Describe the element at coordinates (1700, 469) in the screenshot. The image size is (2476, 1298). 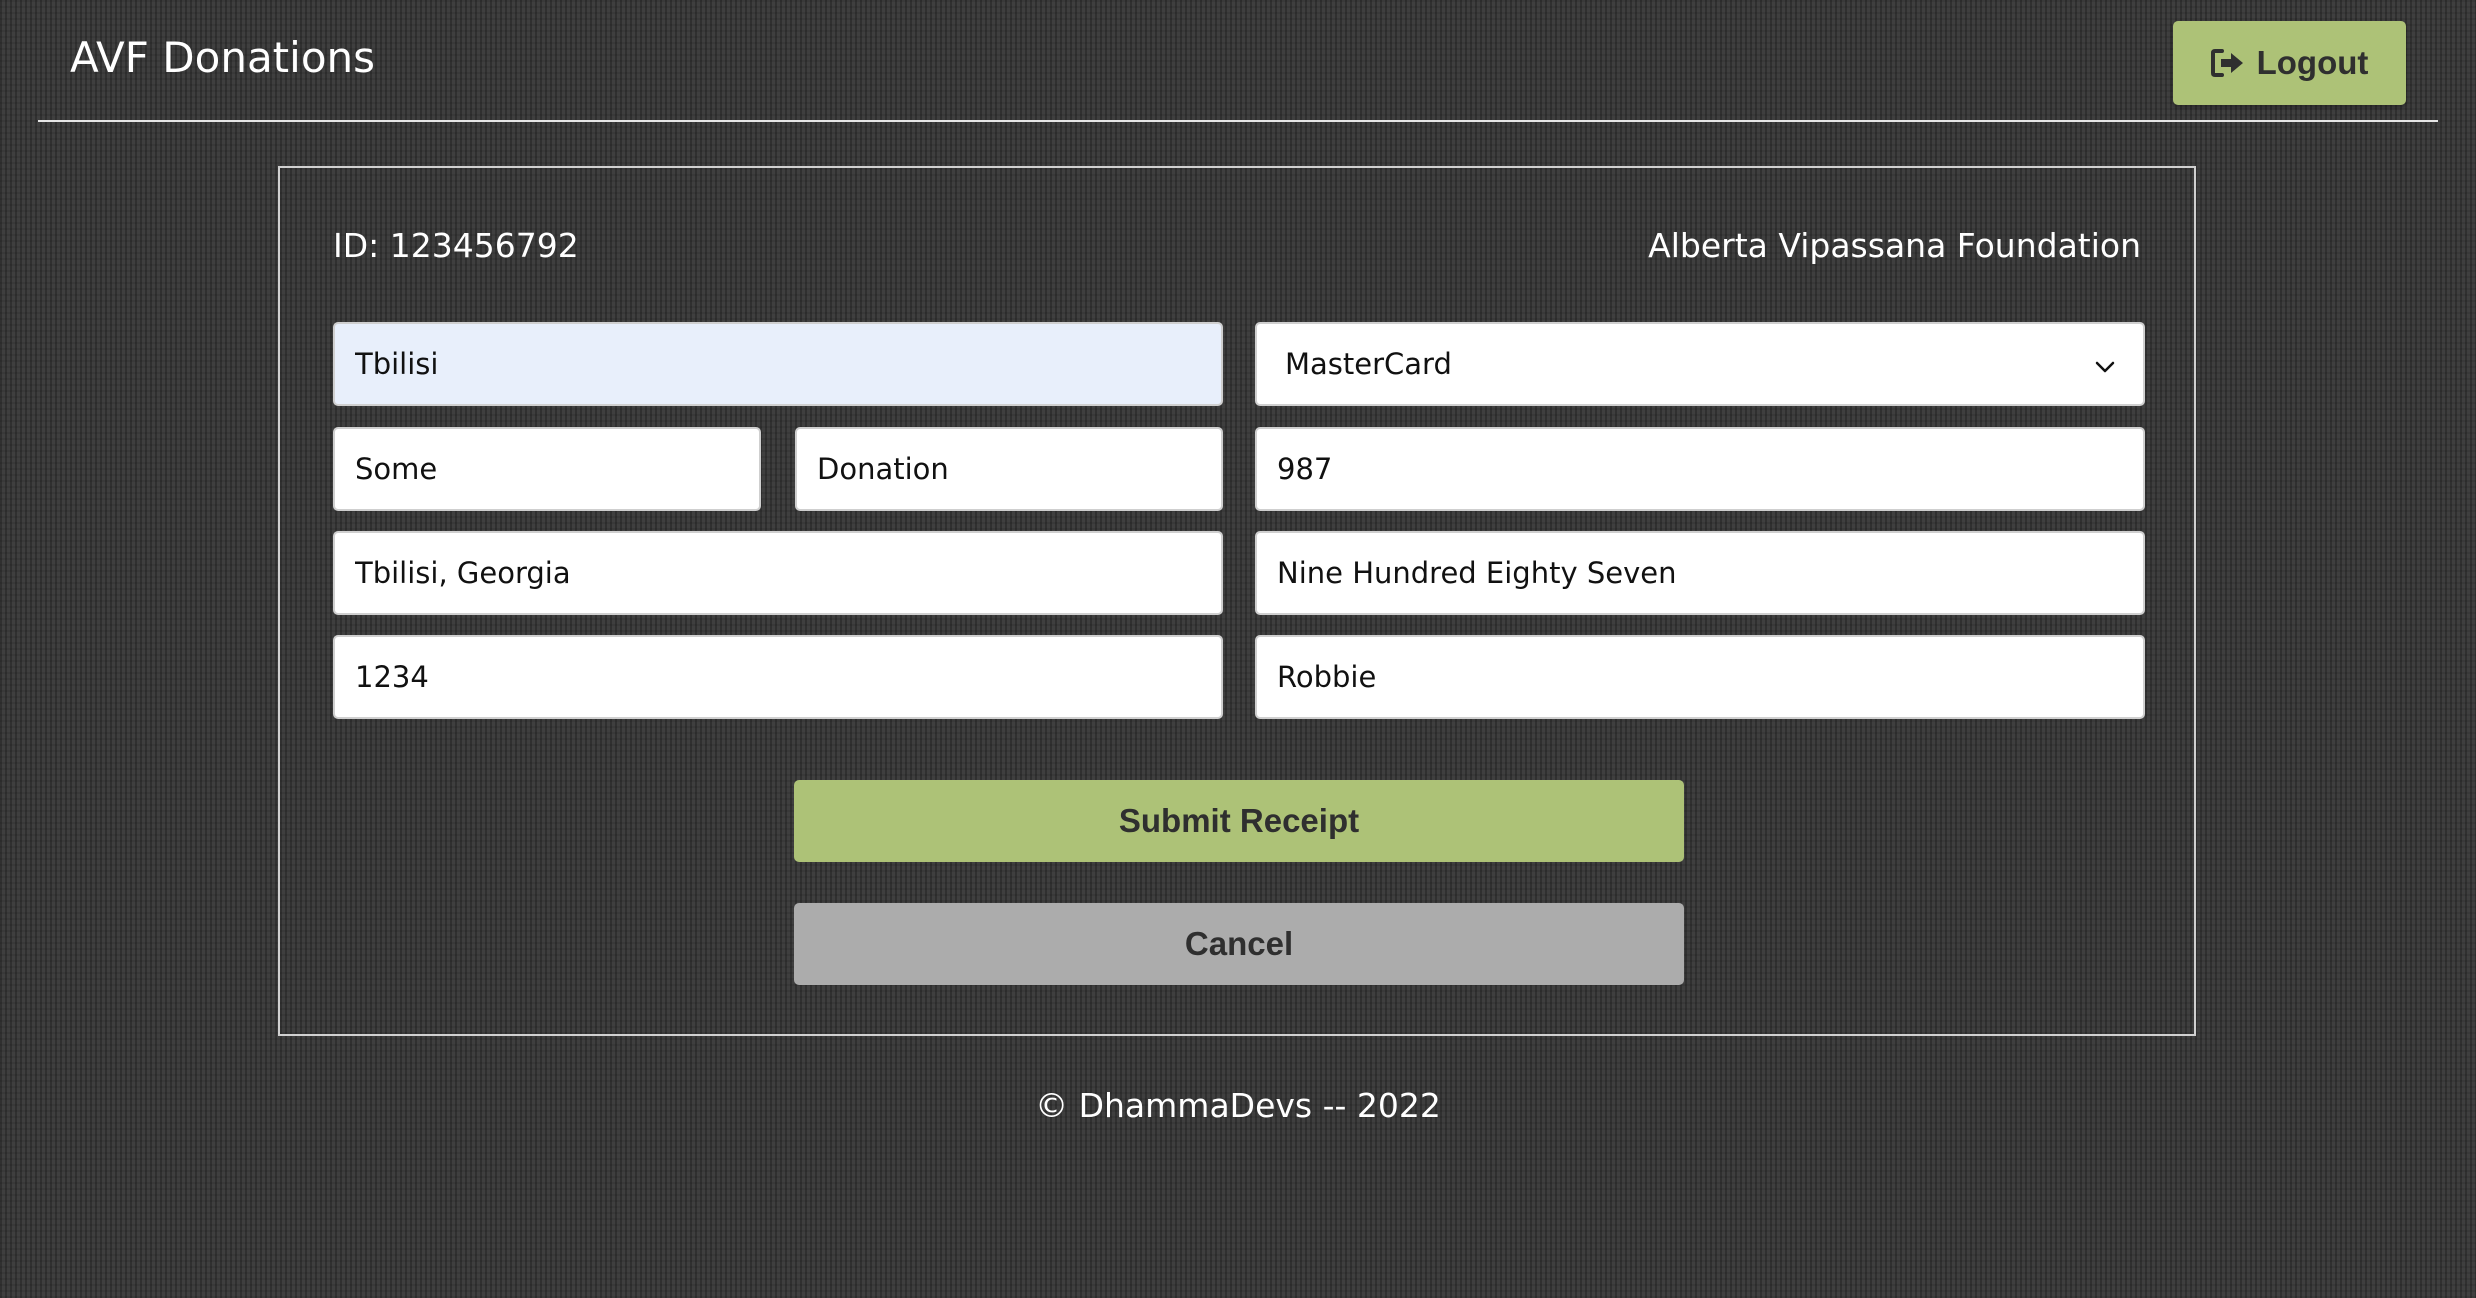
I see `amount-input` at that location.